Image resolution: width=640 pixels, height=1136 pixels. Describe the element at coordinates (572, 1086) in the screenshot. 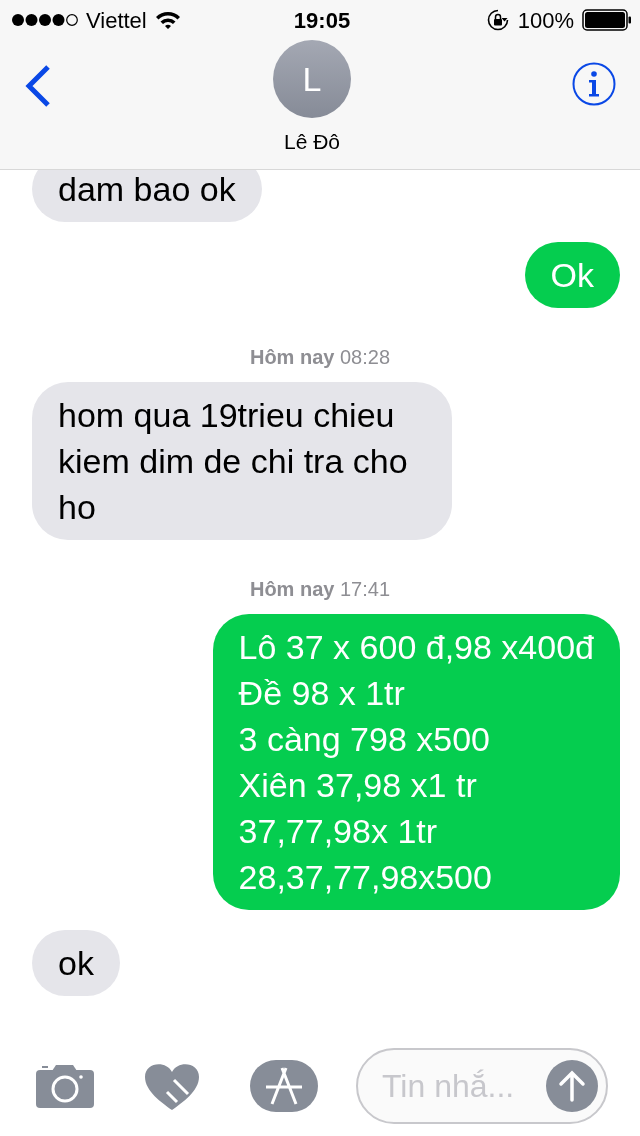

I see `send-icon` at that location.